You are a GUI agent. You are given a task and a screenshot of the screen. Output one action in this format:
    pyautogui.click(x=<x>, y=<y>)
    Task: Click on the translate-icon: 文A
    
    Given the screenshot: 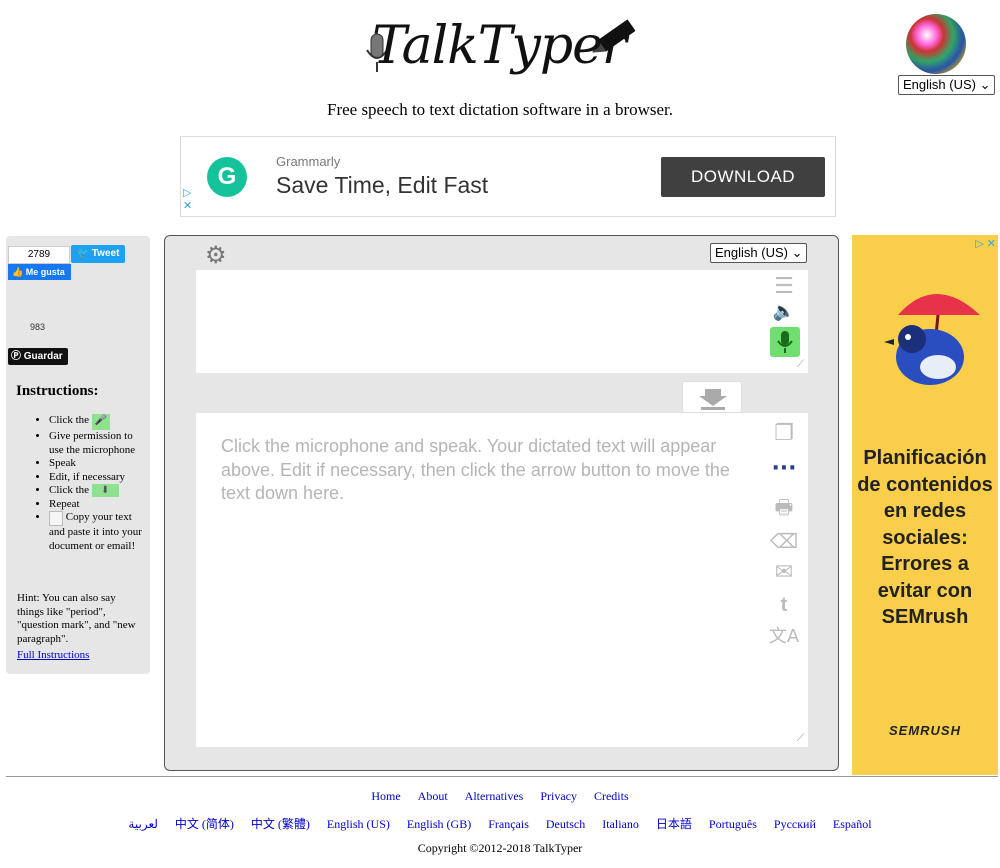 What is the action you would take?
    pyautogui.click(x=784, y=637)
    